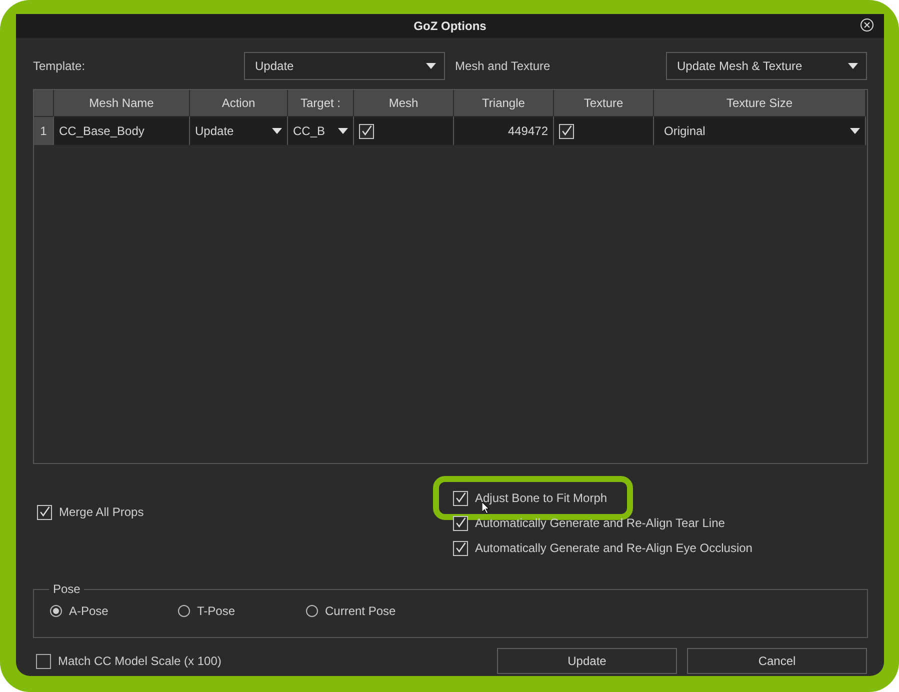 This screenshot has height=692, width=899. Describe the element at coordinates (140, 661) in the screenshot. I see `option-label: Match CC Model Scale (x 100)` at that location.